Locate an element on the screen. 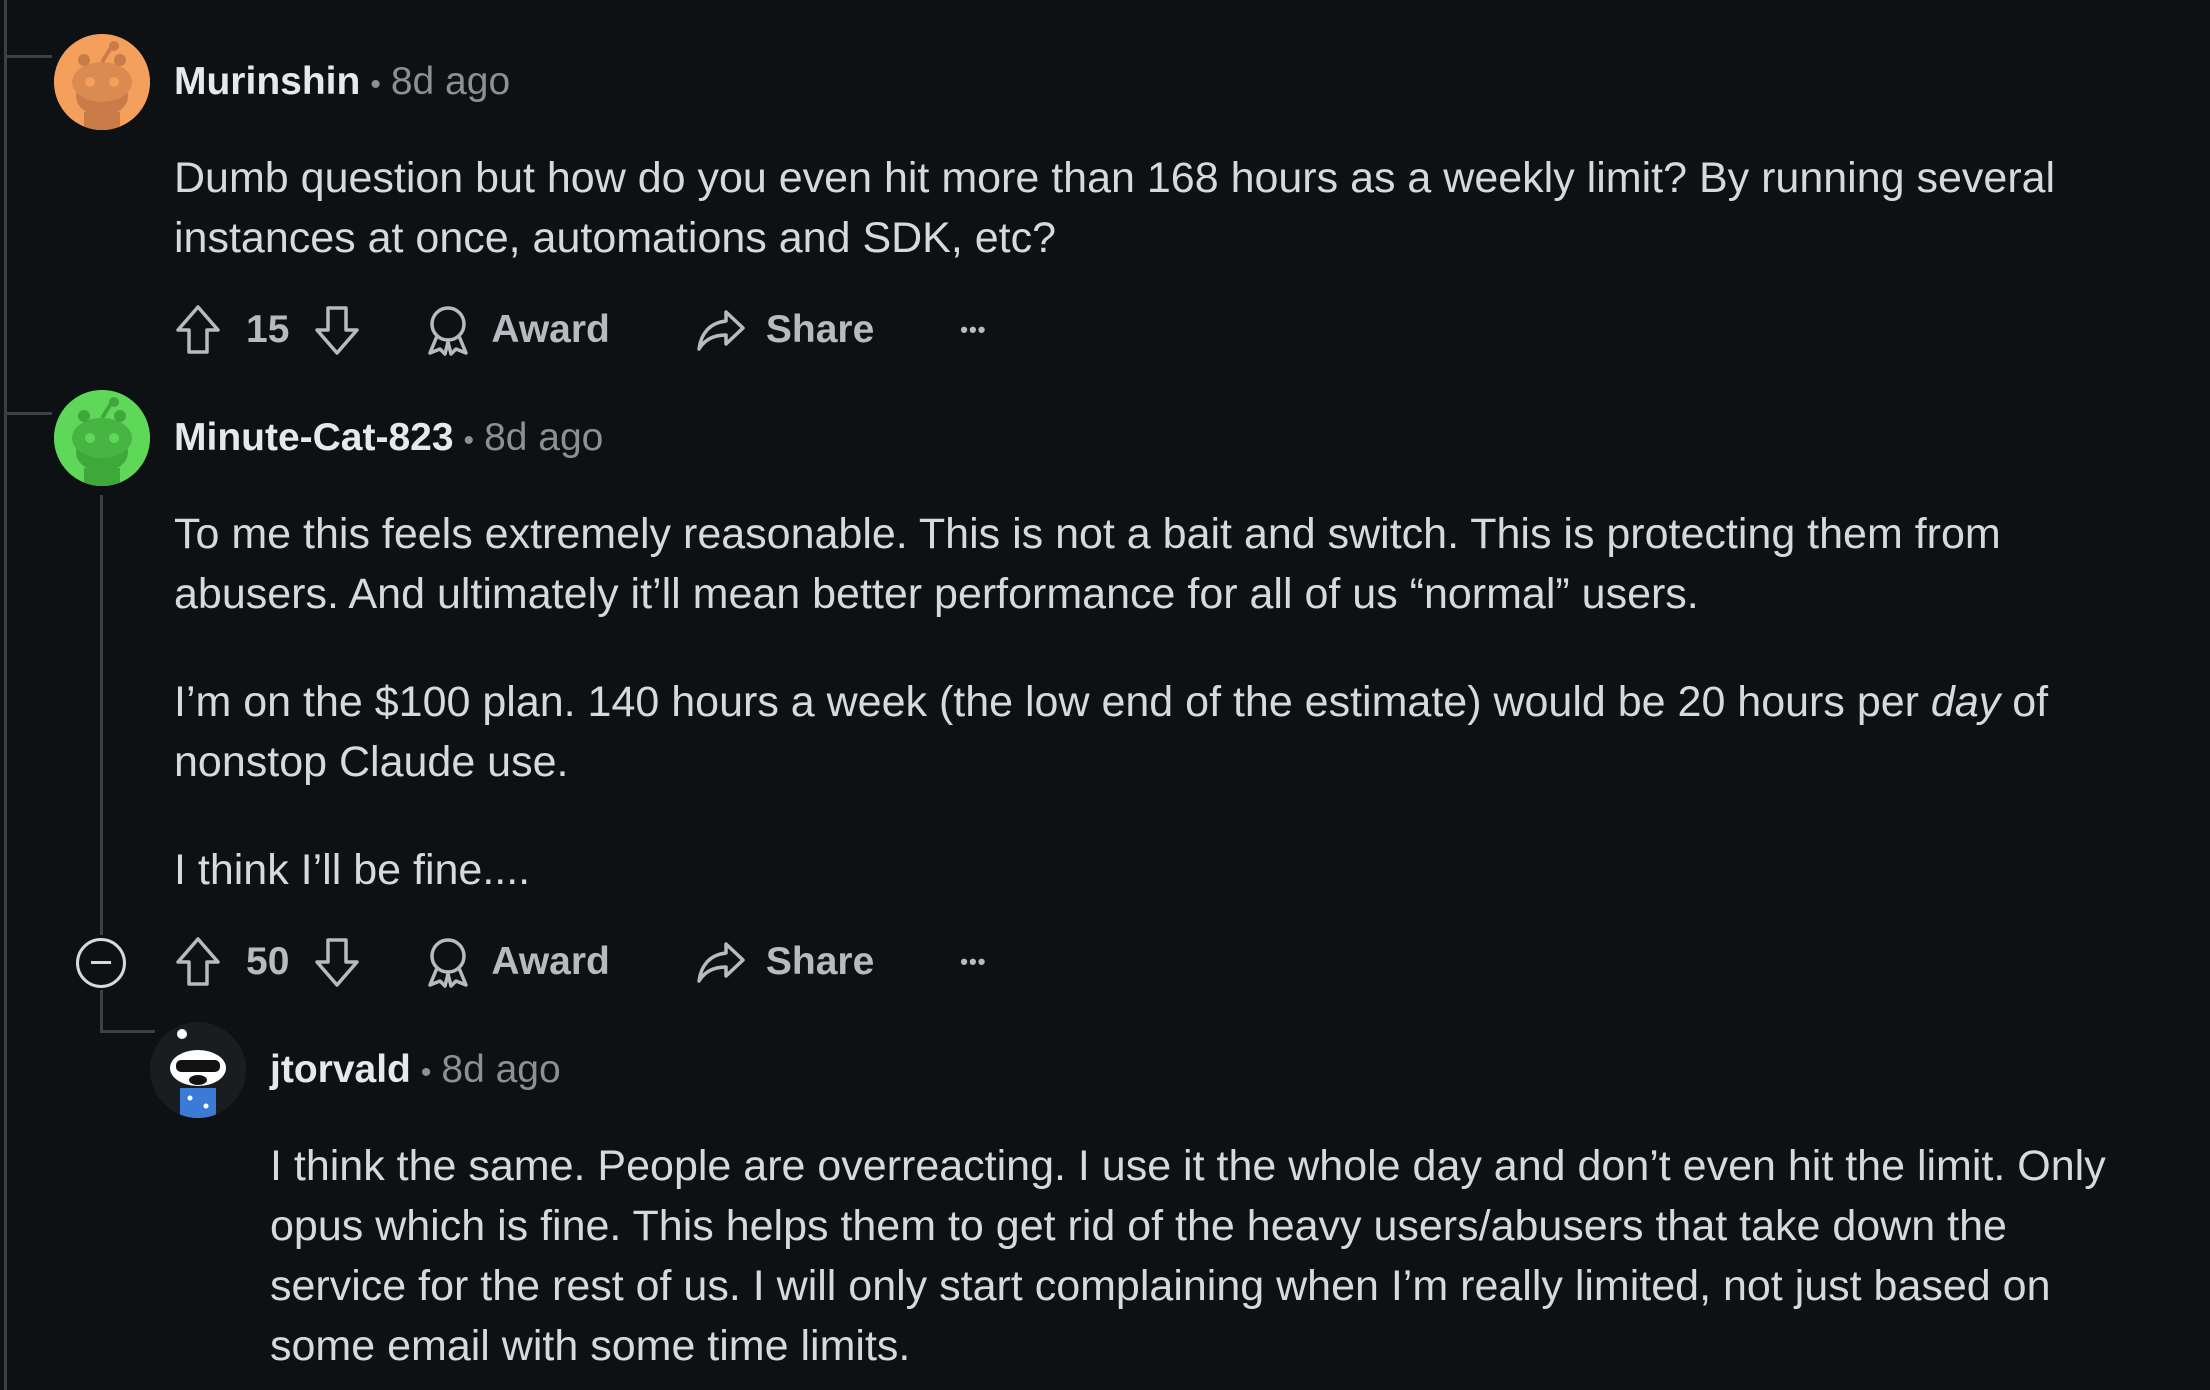 Image resolution: width=2210 pixels, height=1390 pixels. username: Minute-Cat-823 is located at coordinates (314, 437).